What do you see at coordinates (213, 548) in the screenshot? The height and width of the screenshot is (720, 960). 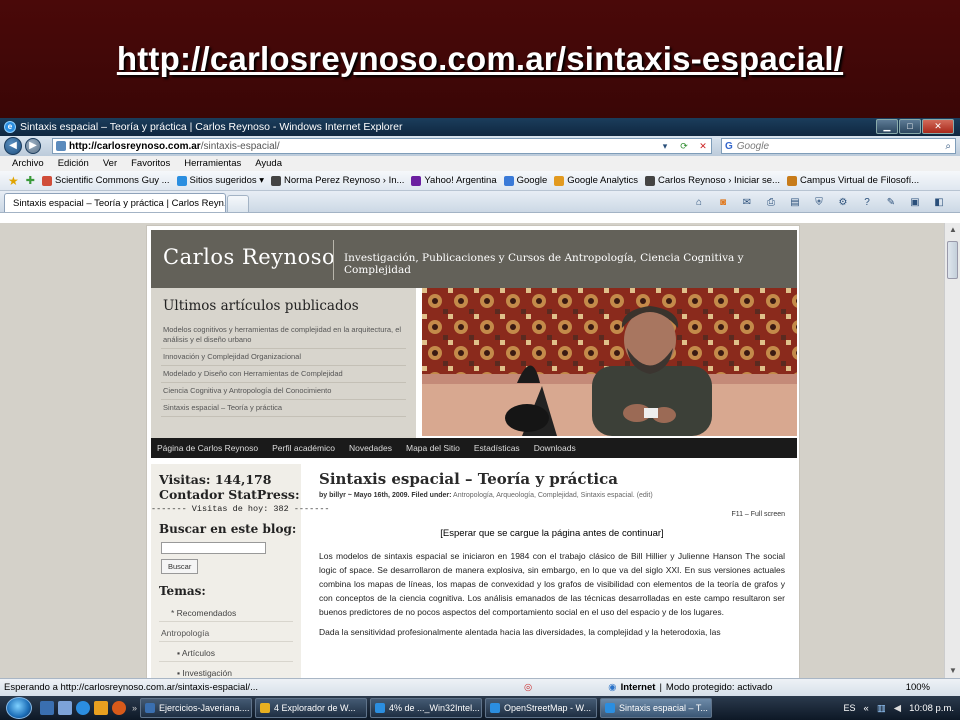 I see `blog-search-input` at bounding box center [213, 548].